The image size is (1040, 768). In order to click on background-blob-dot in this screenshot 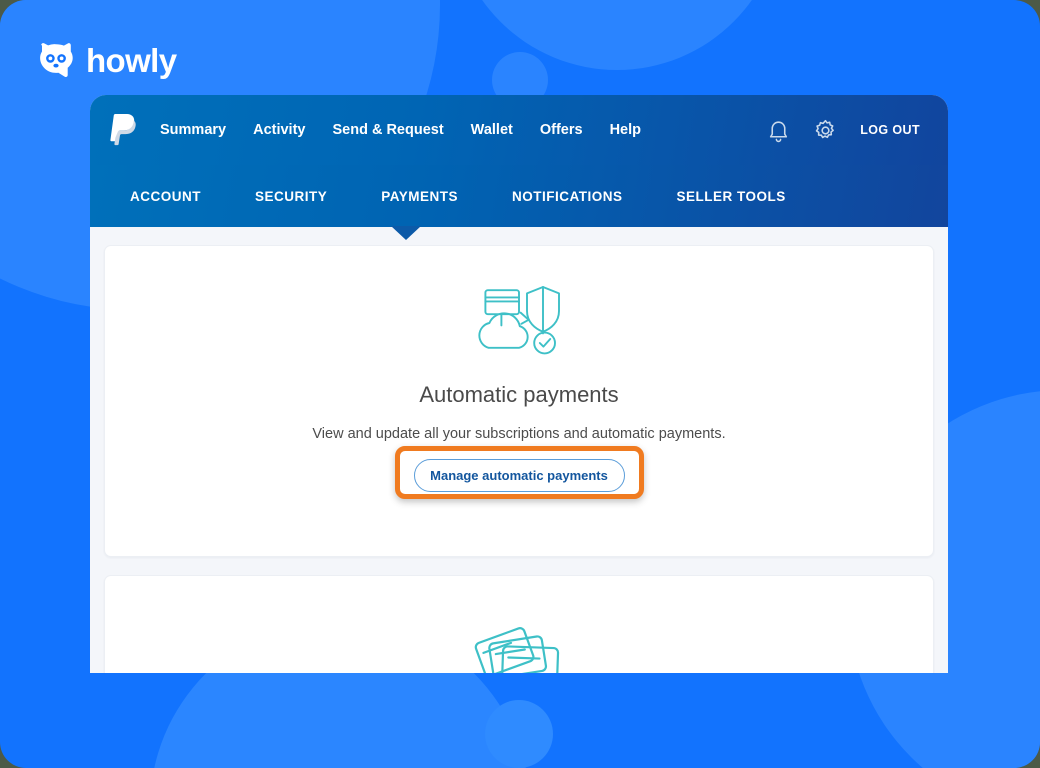, I will do `click(519, 734)`.